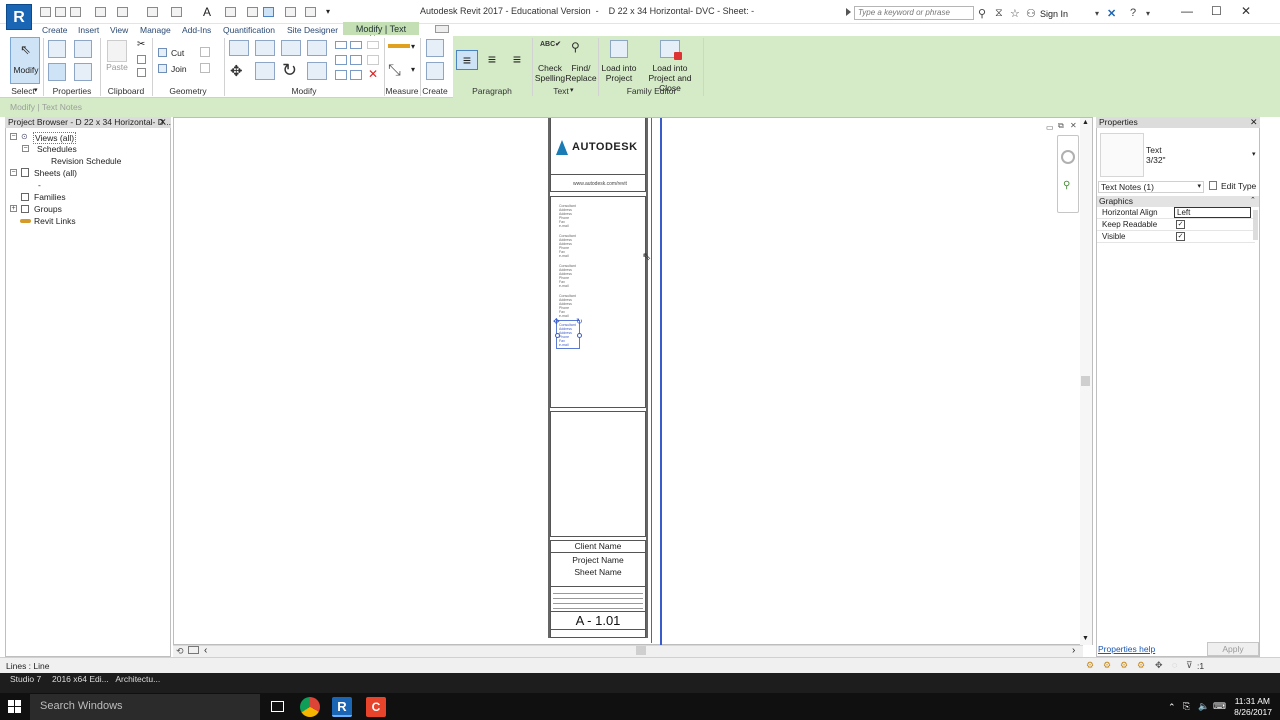 This screenshot has height=720, width=1280. Describe the element at coordinates (1251, 712) in the screenshot. I see `clock-date: 8/26/2017` at that location.